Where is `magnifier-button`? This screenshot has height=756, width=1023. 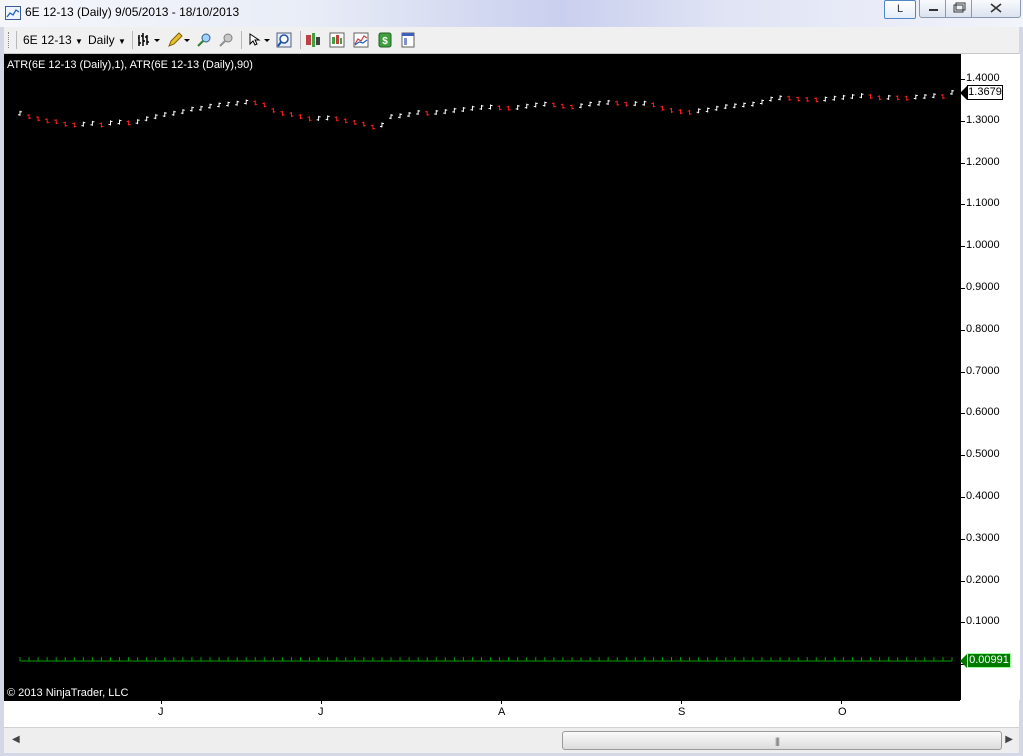
magnifier-button is located at coordinates (284, 40).